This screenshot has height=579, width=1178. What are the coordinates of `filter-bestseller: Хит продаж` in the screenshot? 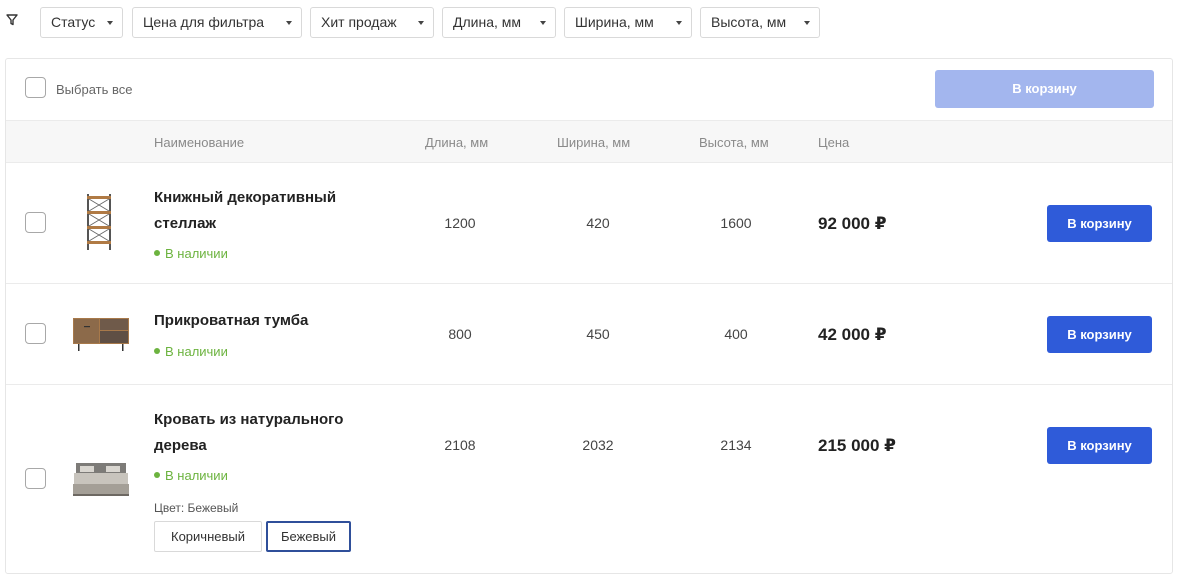 It's located at (372, 22).